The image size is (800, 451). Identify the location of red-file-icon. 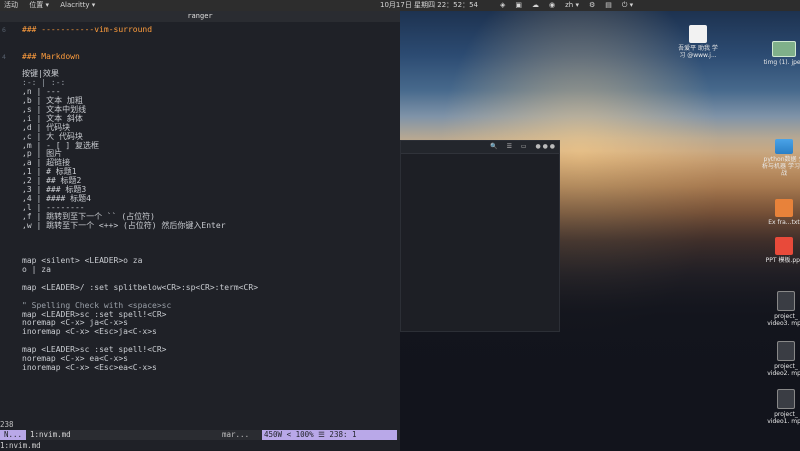
(784, 246).